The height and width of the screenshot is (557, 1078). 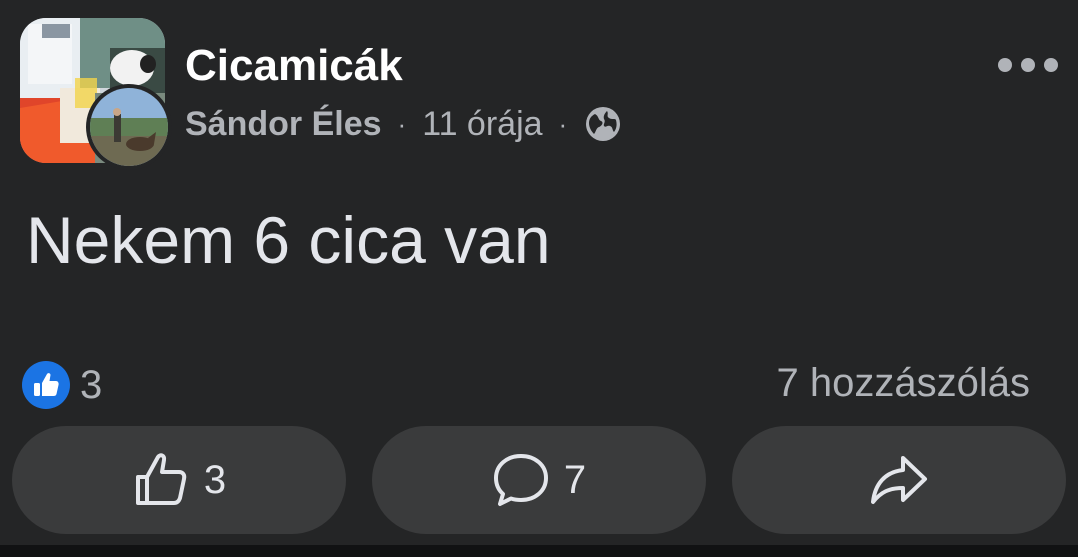 What do you see at coordinates (91, 384) in the screenshot?
I see `reaction-count: 3` at bounding box center [91, 384].